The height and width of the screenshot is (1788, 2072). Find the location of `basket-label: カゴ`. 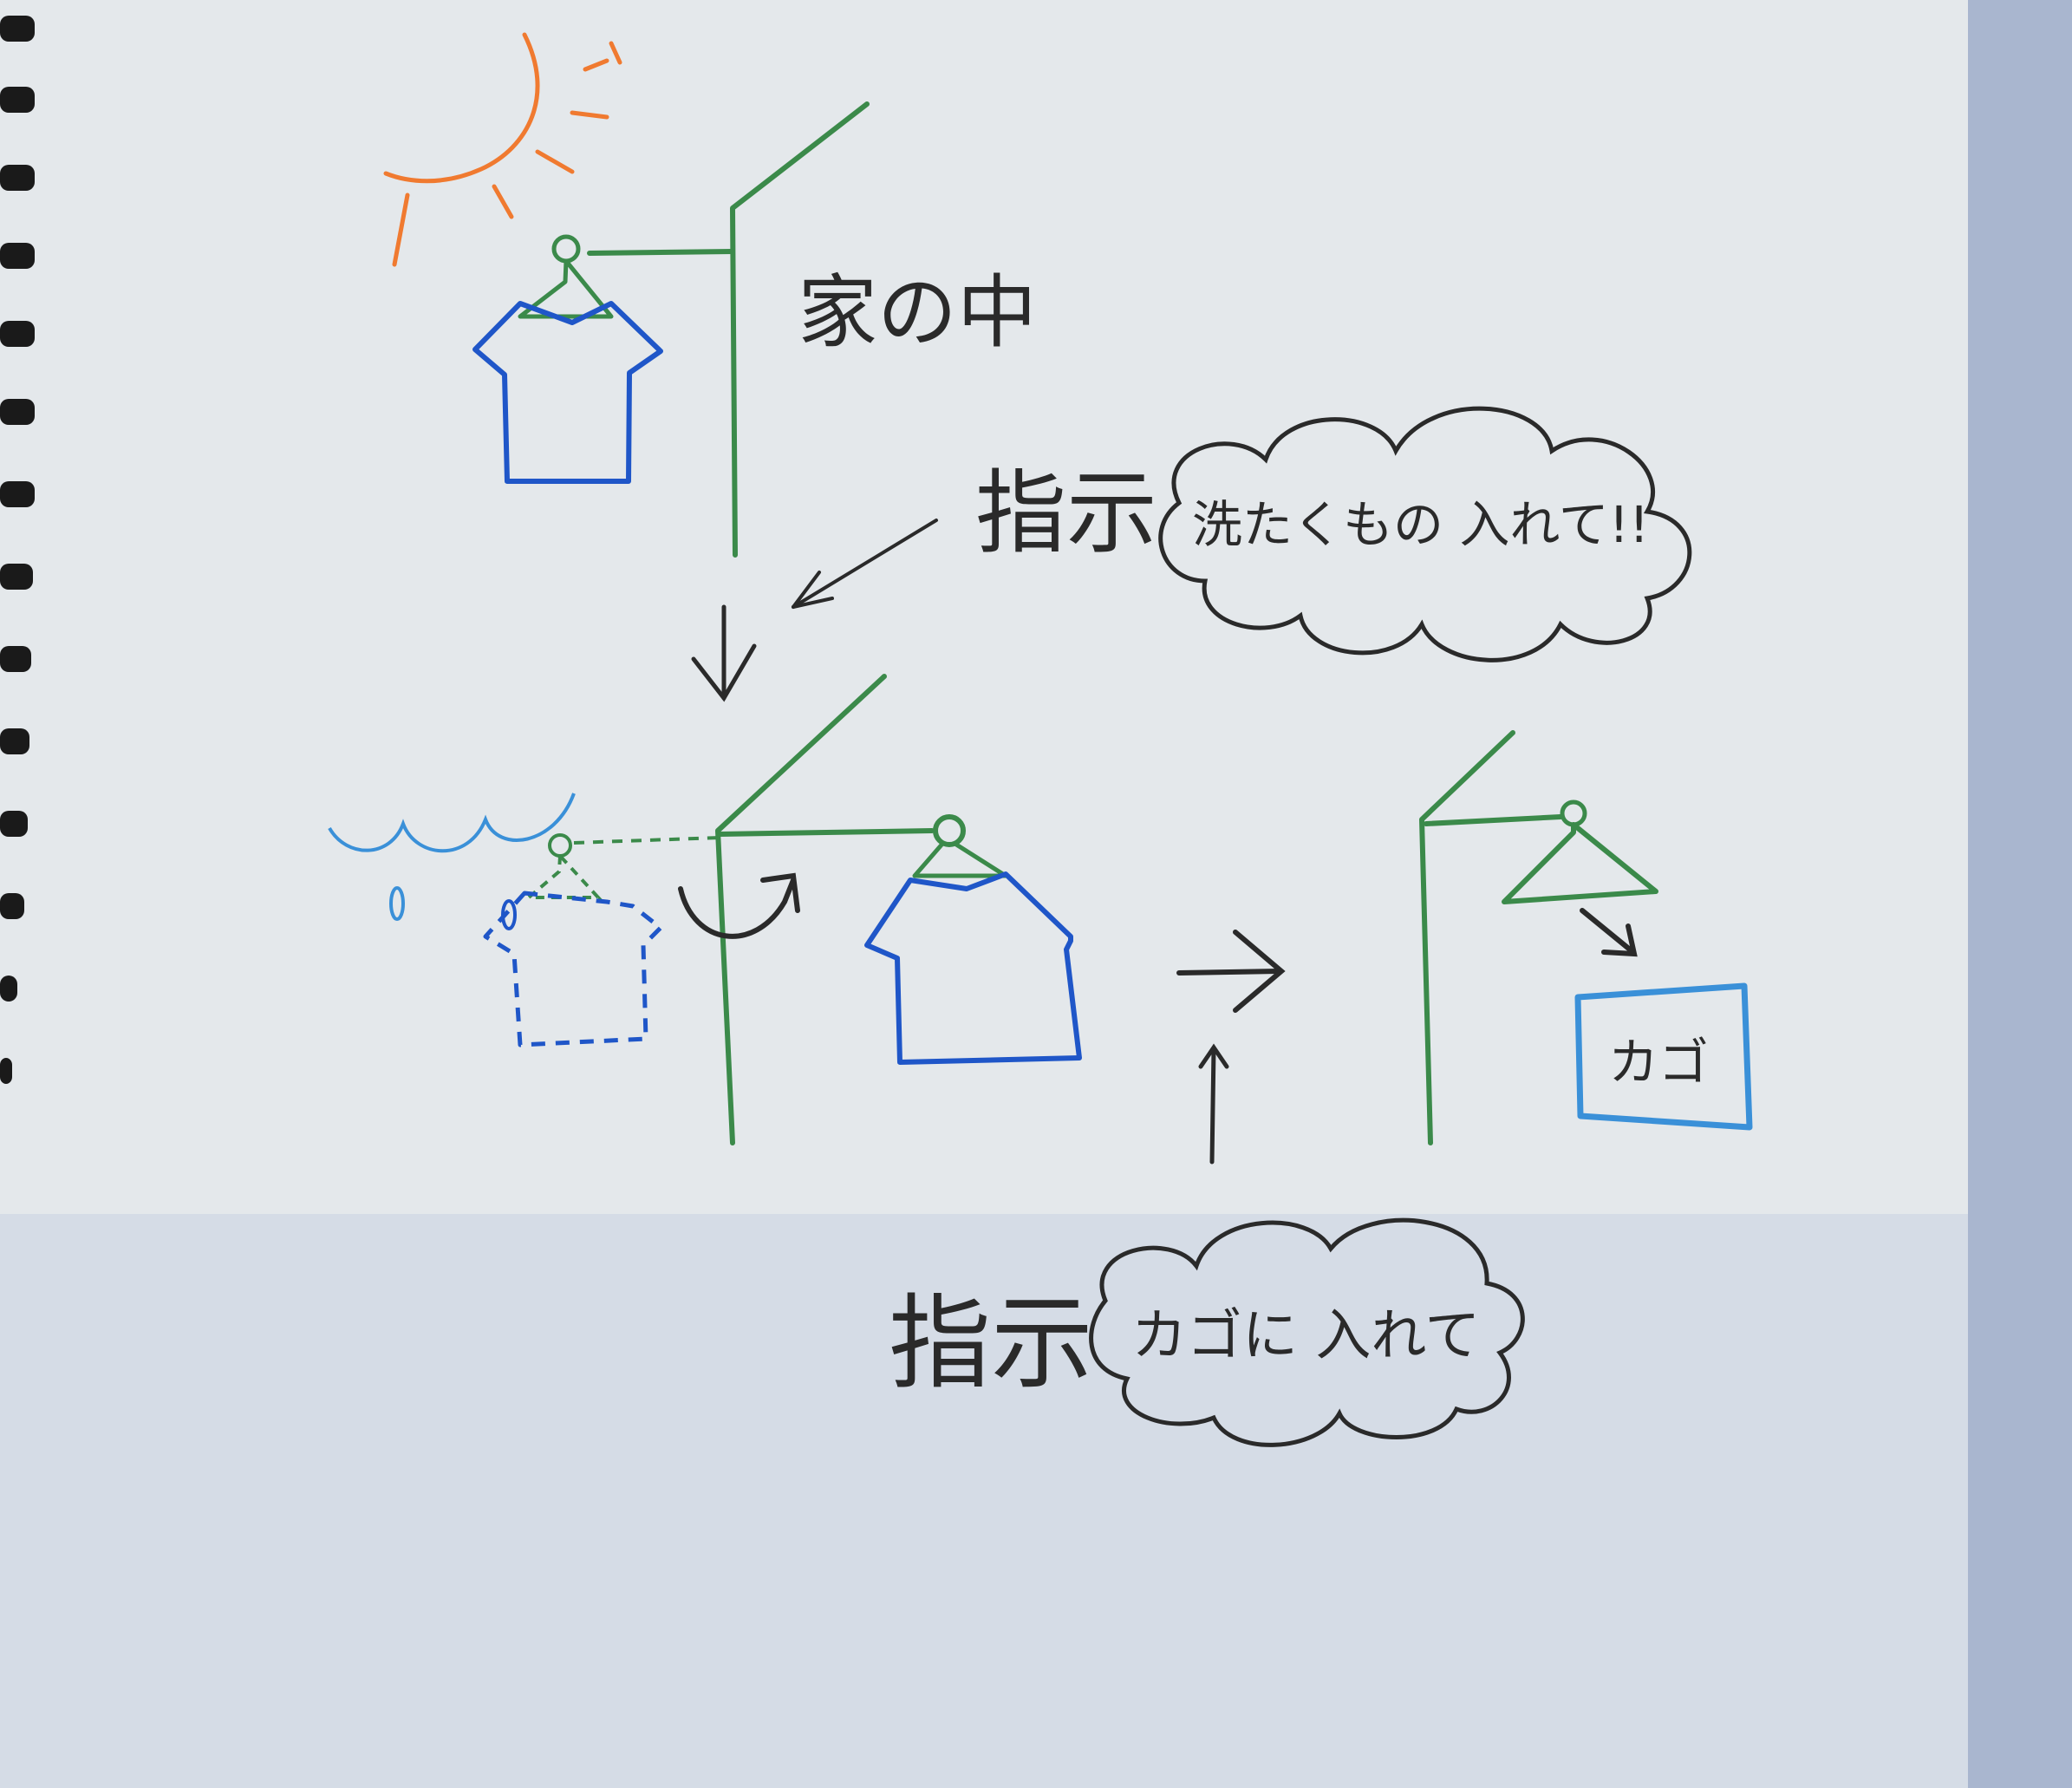

basket-label: カゴ is located at coordinates (1658, 1062).